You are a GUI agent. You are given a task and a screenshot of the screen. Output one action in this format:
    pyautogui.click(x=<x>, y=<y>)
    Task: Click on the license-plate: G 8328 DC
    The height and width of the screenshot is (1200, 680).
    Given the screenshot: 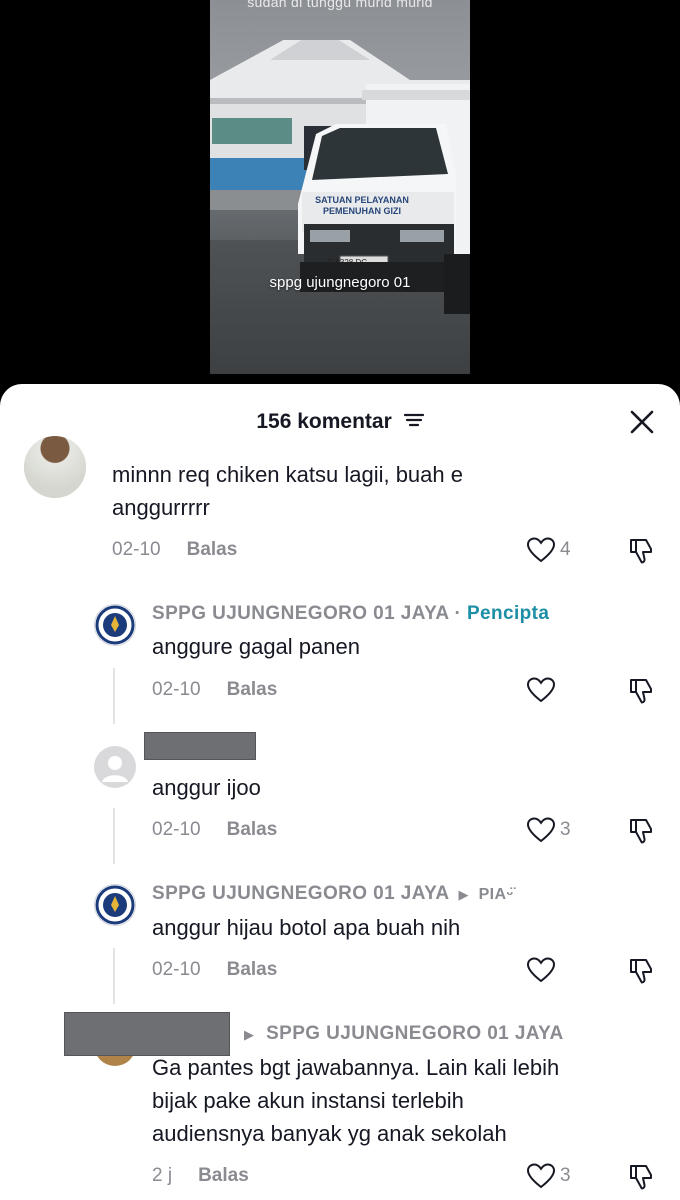 What is the action you would take?
    pyautogui.click(x=347, y=262)
    